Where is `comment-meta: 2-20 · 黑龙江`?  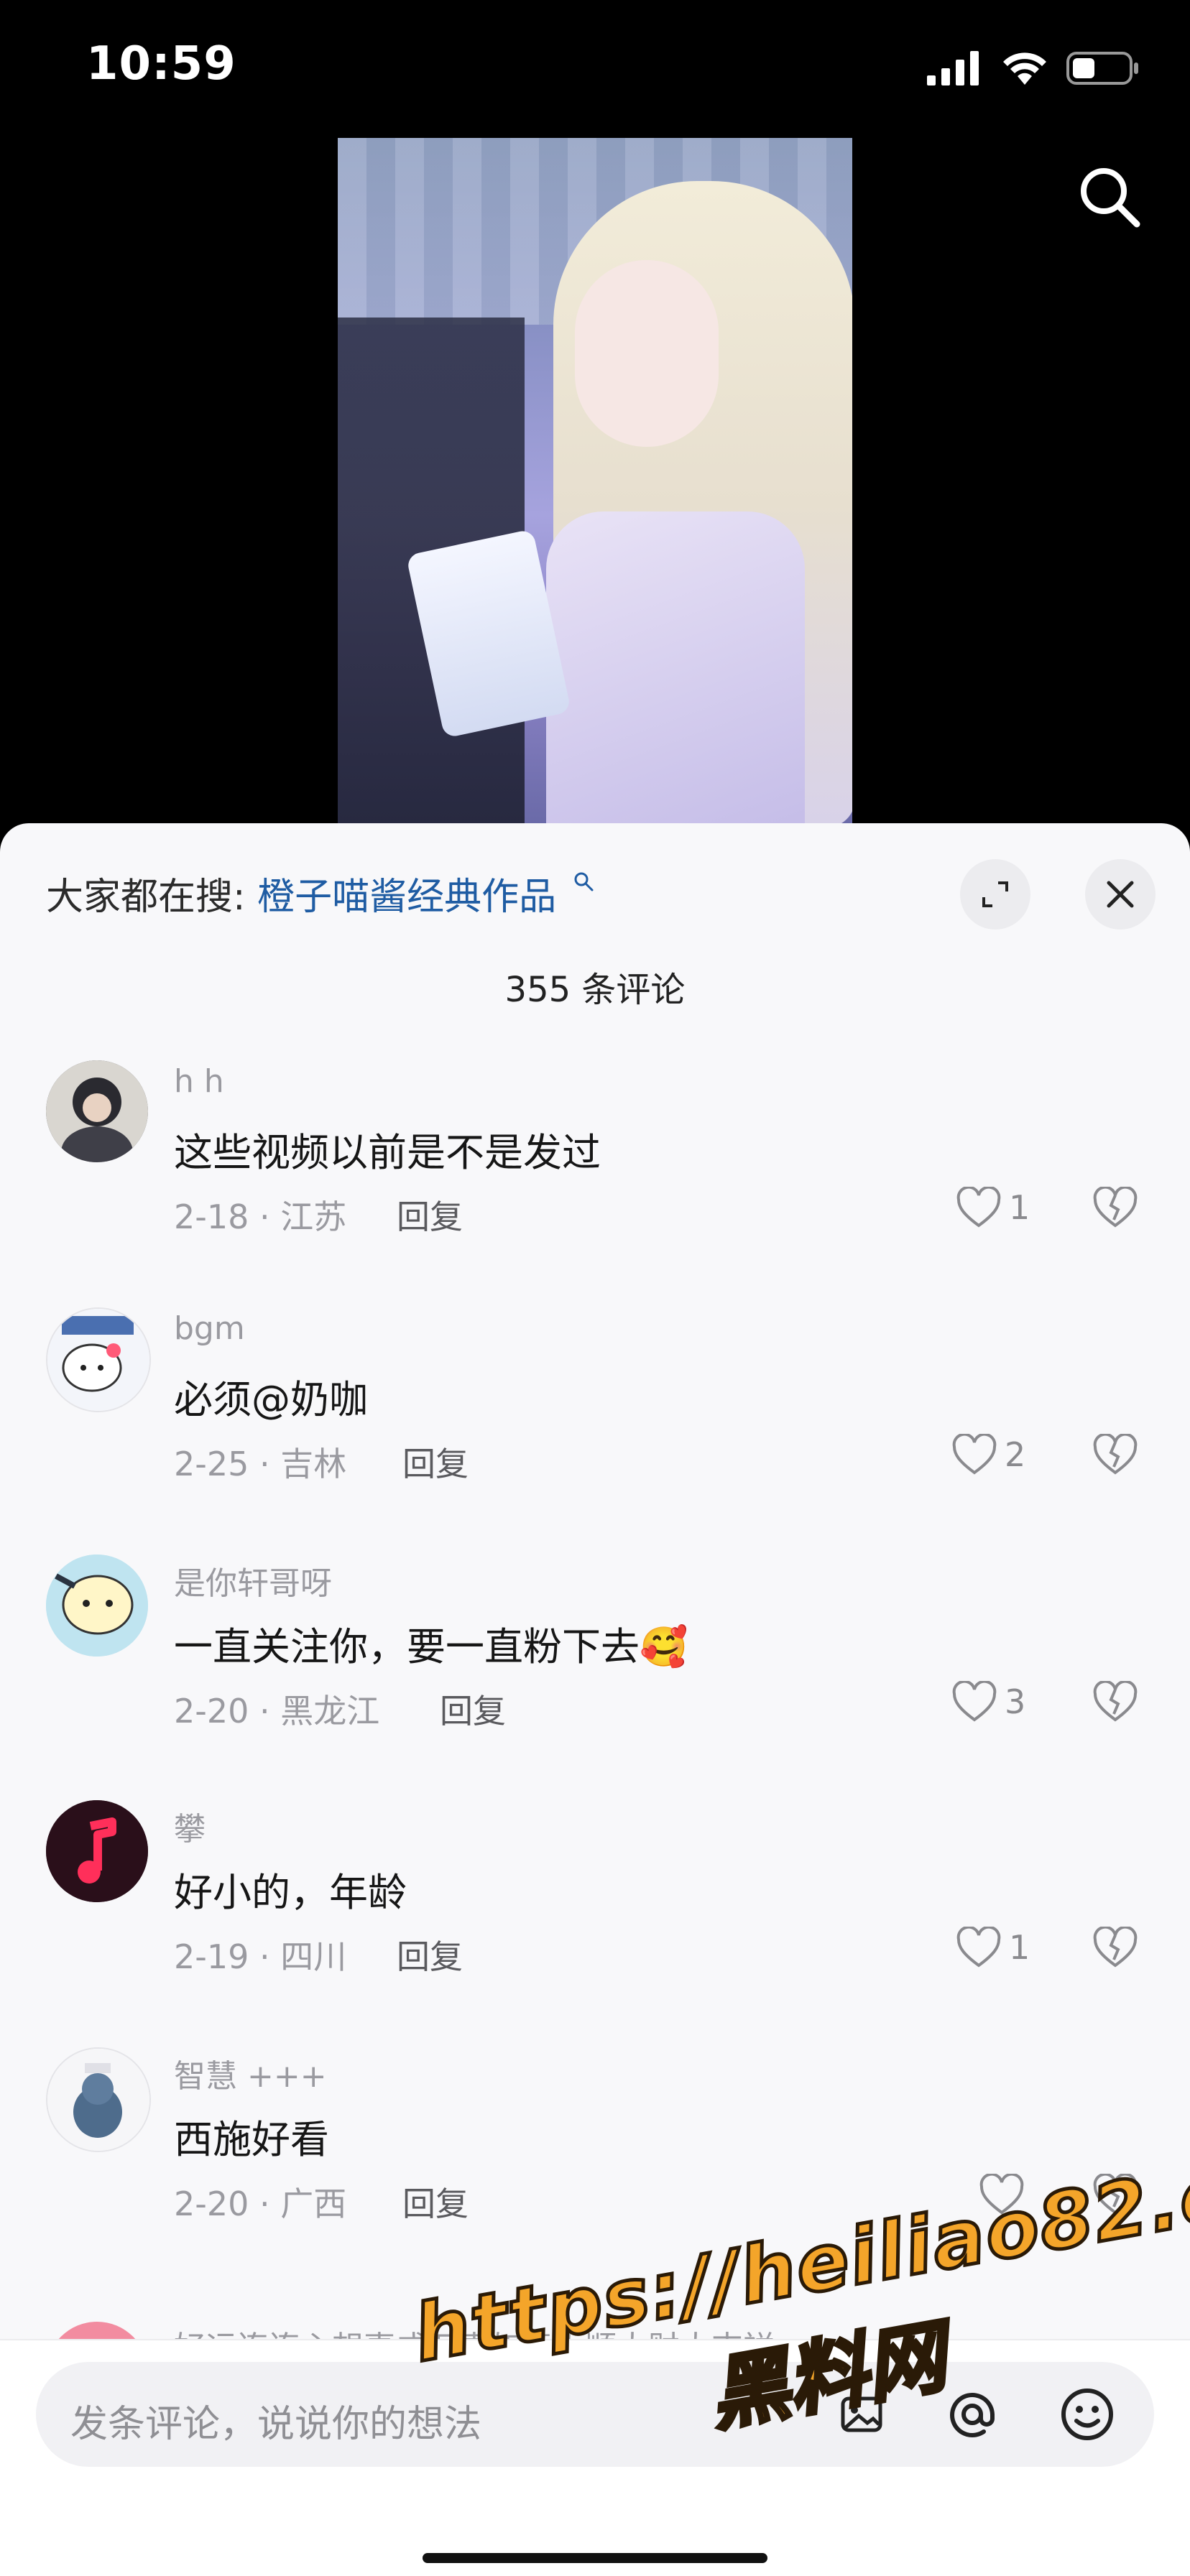
comment-meta: 2-20 · 黑龙江 is located at coordinates (277, 1711).